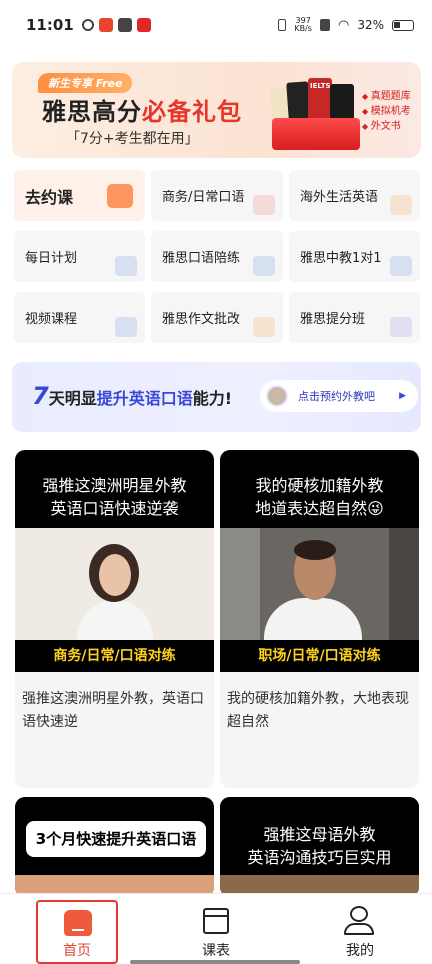 The height and width of the screenshot is (964, 432). I want to click on grid-item-ielts-speaking: 雅思口语陪练, so click(217, 256).